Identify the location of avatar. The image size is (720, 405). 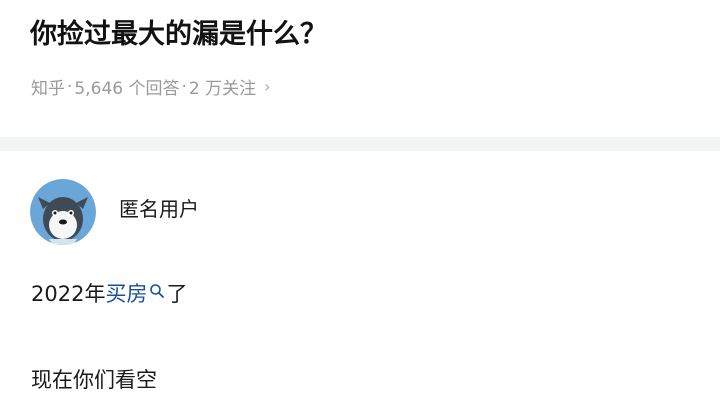
(63, 212).